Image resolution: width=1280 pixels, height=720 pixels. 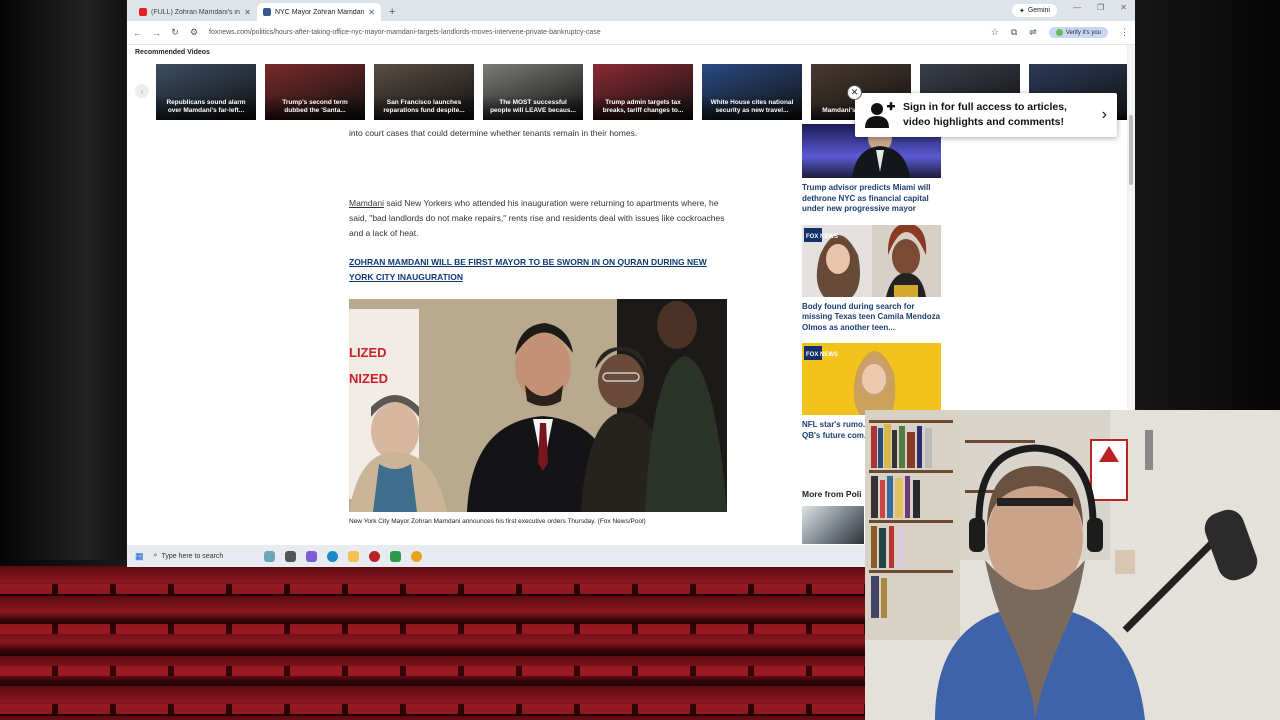 I want to click on restore-icon: ❐, so click(x=1100, y=7).